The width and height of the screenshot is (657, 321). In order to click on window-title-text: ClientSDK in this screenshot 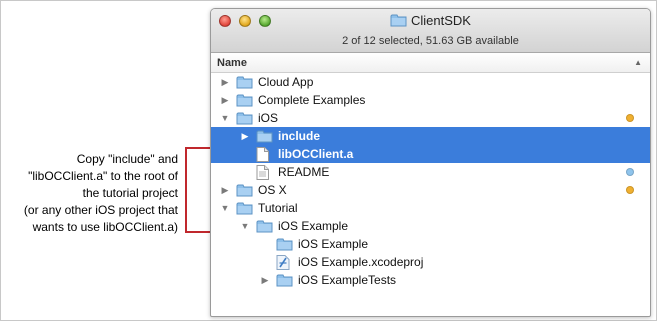, I will do `click(441, 20)`.